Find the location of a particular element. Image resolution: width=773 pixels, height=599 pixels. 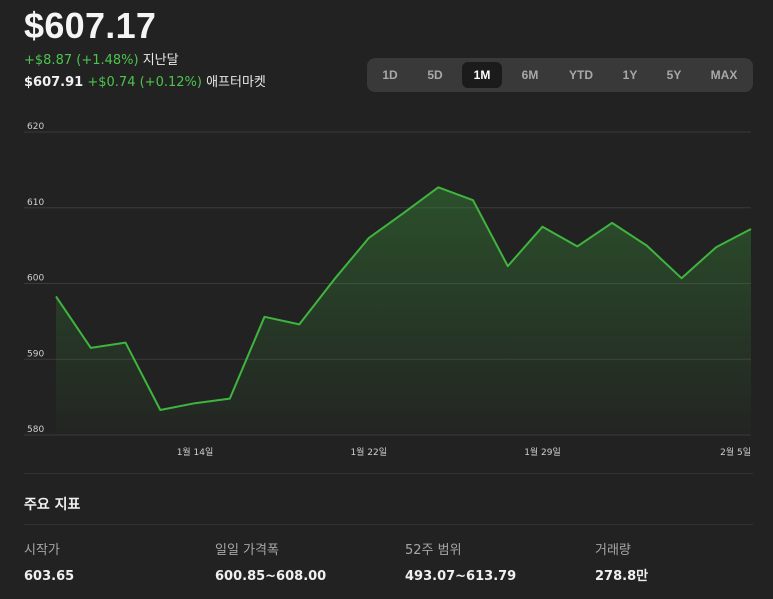

time-range-selector: 1D 5D 1M 6M YTD 1Y 5Y MAX is located at coordinates (560, 75).